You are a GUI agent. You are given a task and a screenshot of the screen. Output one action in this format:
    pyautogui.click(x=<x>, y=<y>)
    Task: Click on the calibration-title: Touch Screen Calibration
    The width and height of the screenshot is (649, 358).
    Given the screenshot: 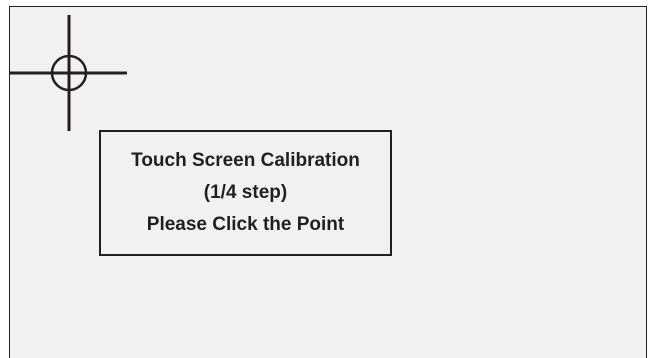 What is the action you would take?
    pyautogui.click(x=245, y=160)
    